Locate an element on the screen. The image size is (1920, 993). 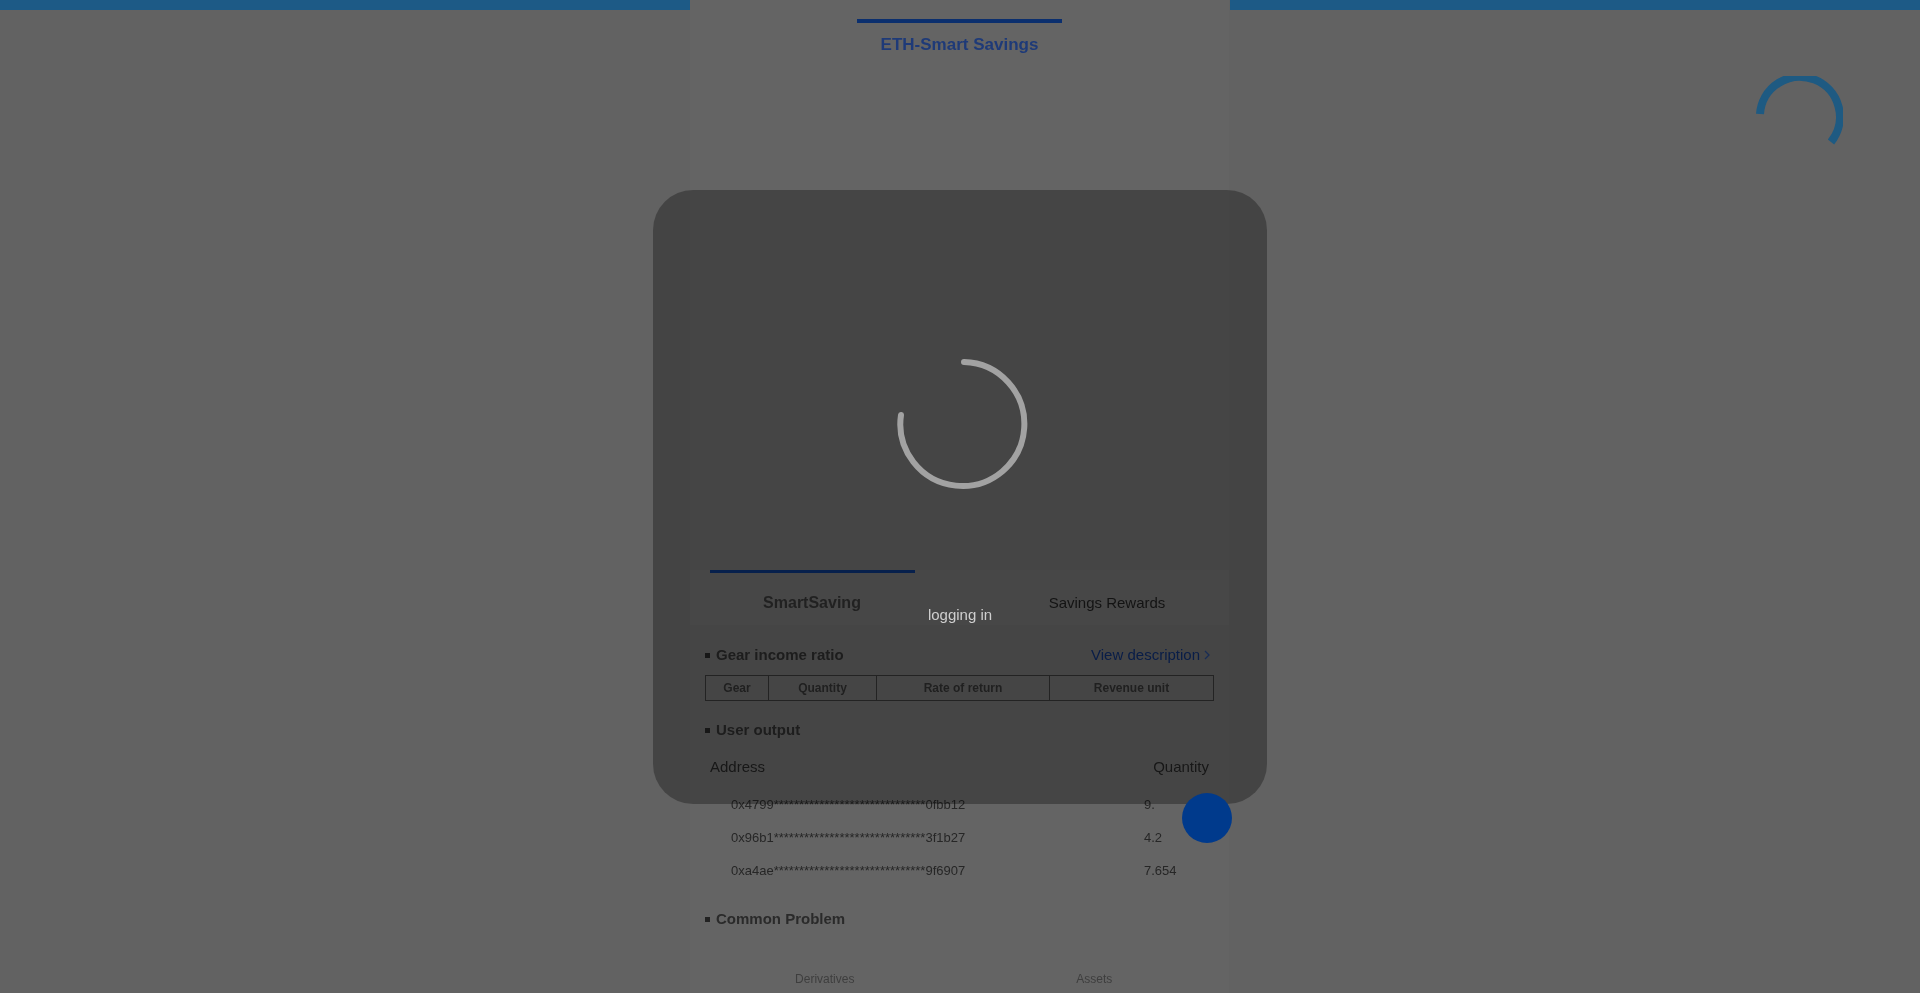
address-cell-text: 0x96b1******************************3f1b27 is located at coordinates (848, 837).